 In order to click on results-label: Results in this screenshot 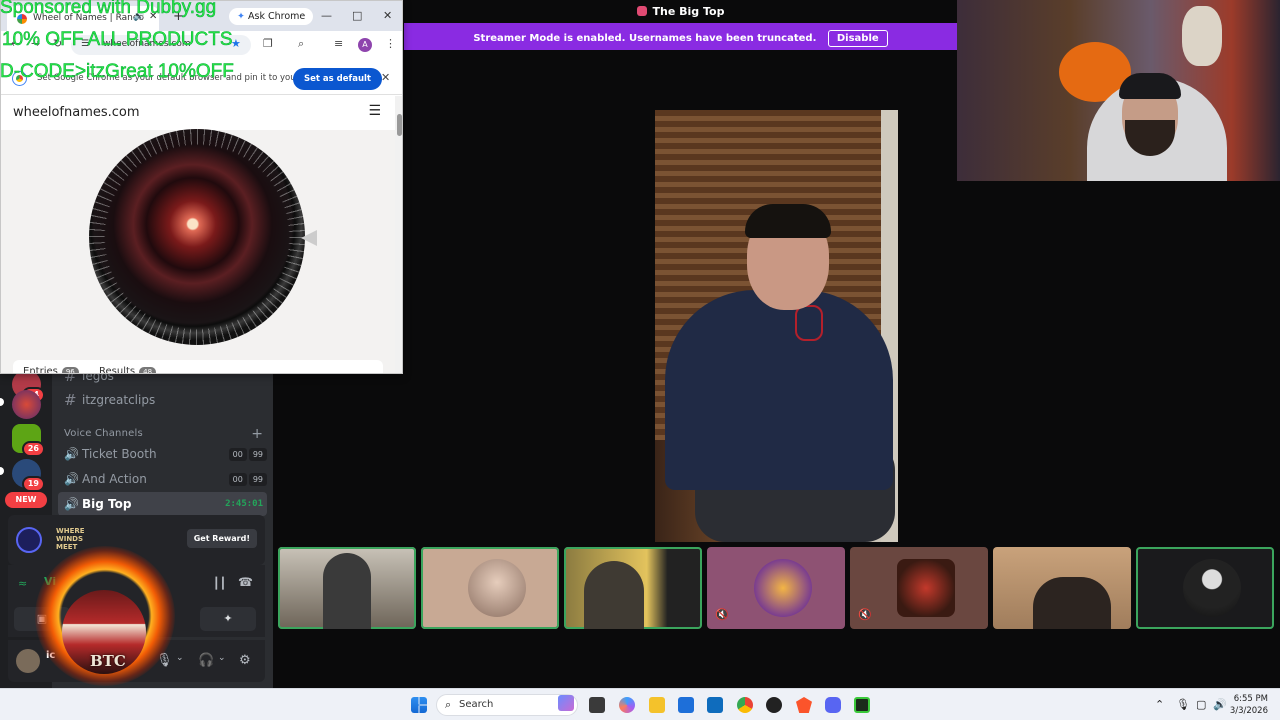, I will do `click(117, 370)`.